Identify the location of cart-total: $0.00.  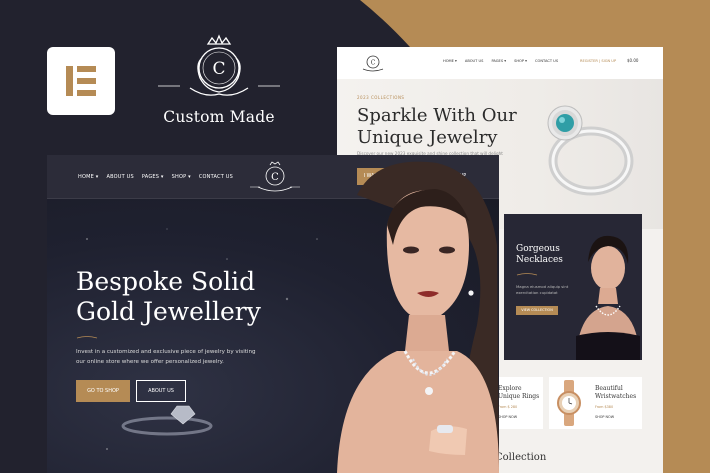
(632, 60).